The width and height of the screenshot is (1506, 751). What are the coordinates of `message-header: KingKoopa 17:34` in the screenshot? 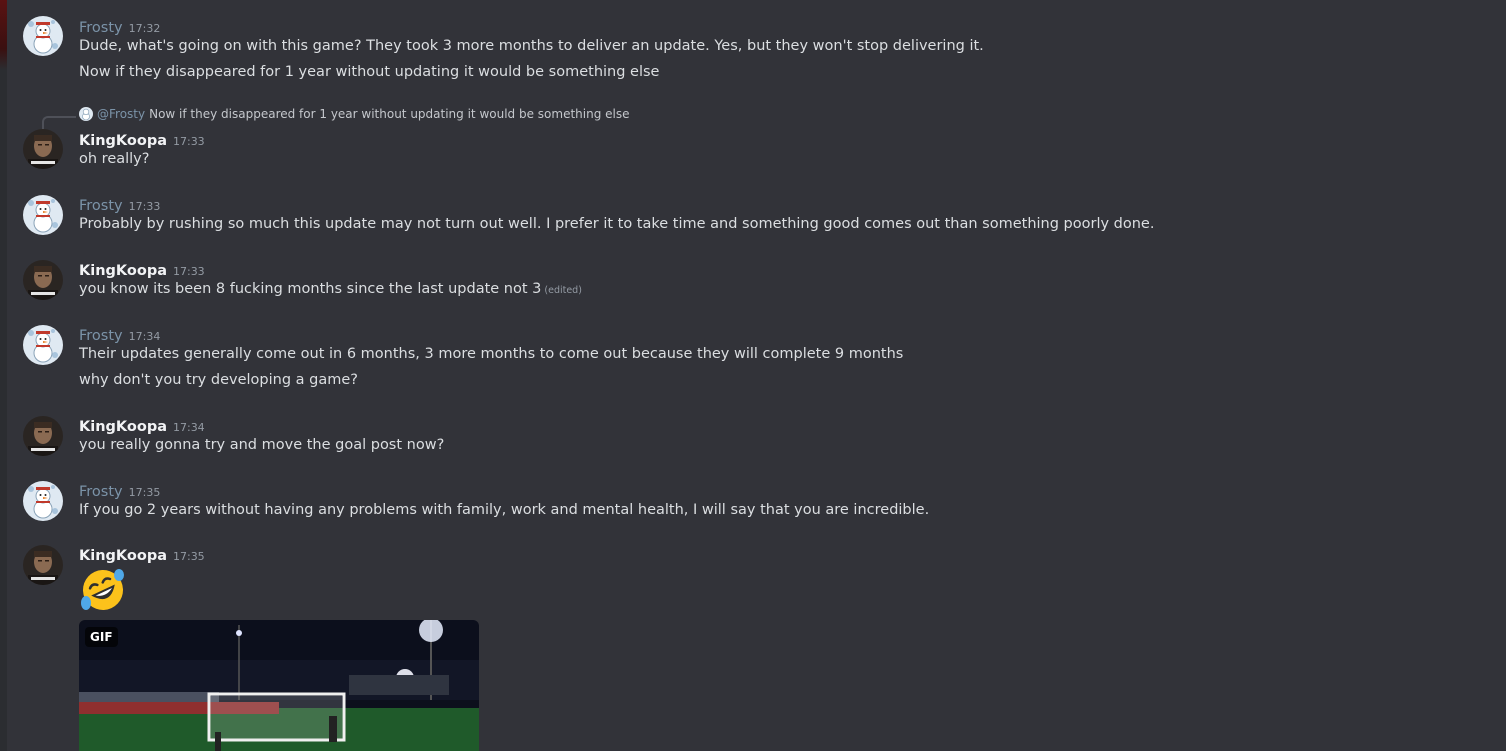 It's located at (142, 426).